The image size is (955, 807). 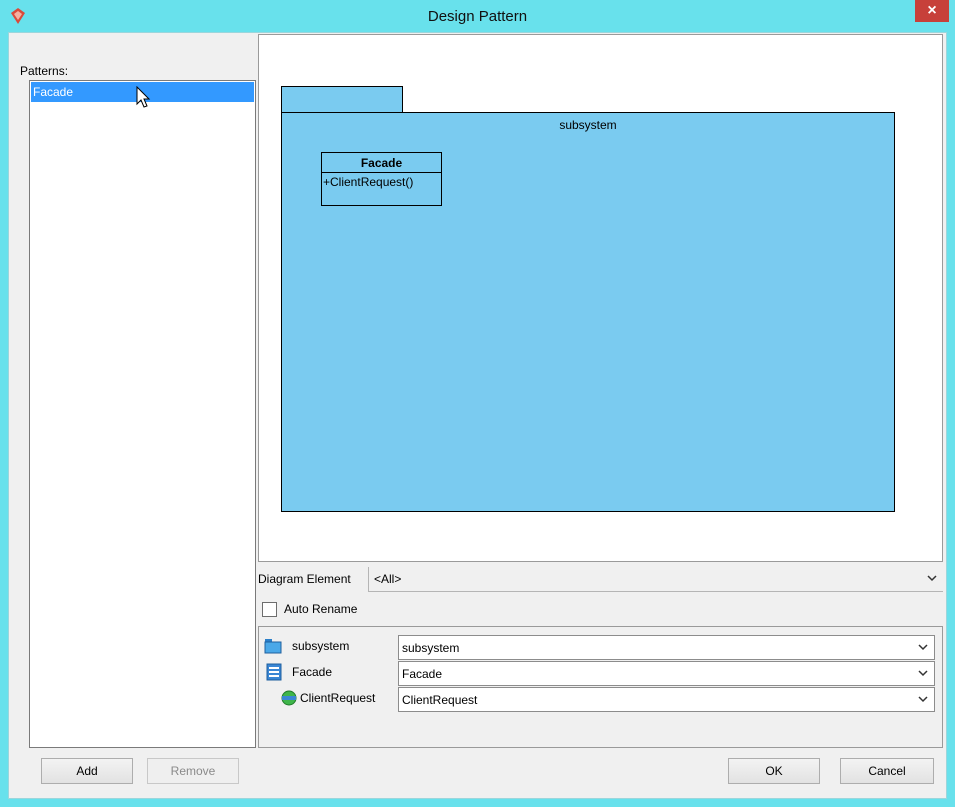 What do you see at coordinates (269, 609) in the screenshot?
I see `checkbox-box` at bounding box center [269, 609].